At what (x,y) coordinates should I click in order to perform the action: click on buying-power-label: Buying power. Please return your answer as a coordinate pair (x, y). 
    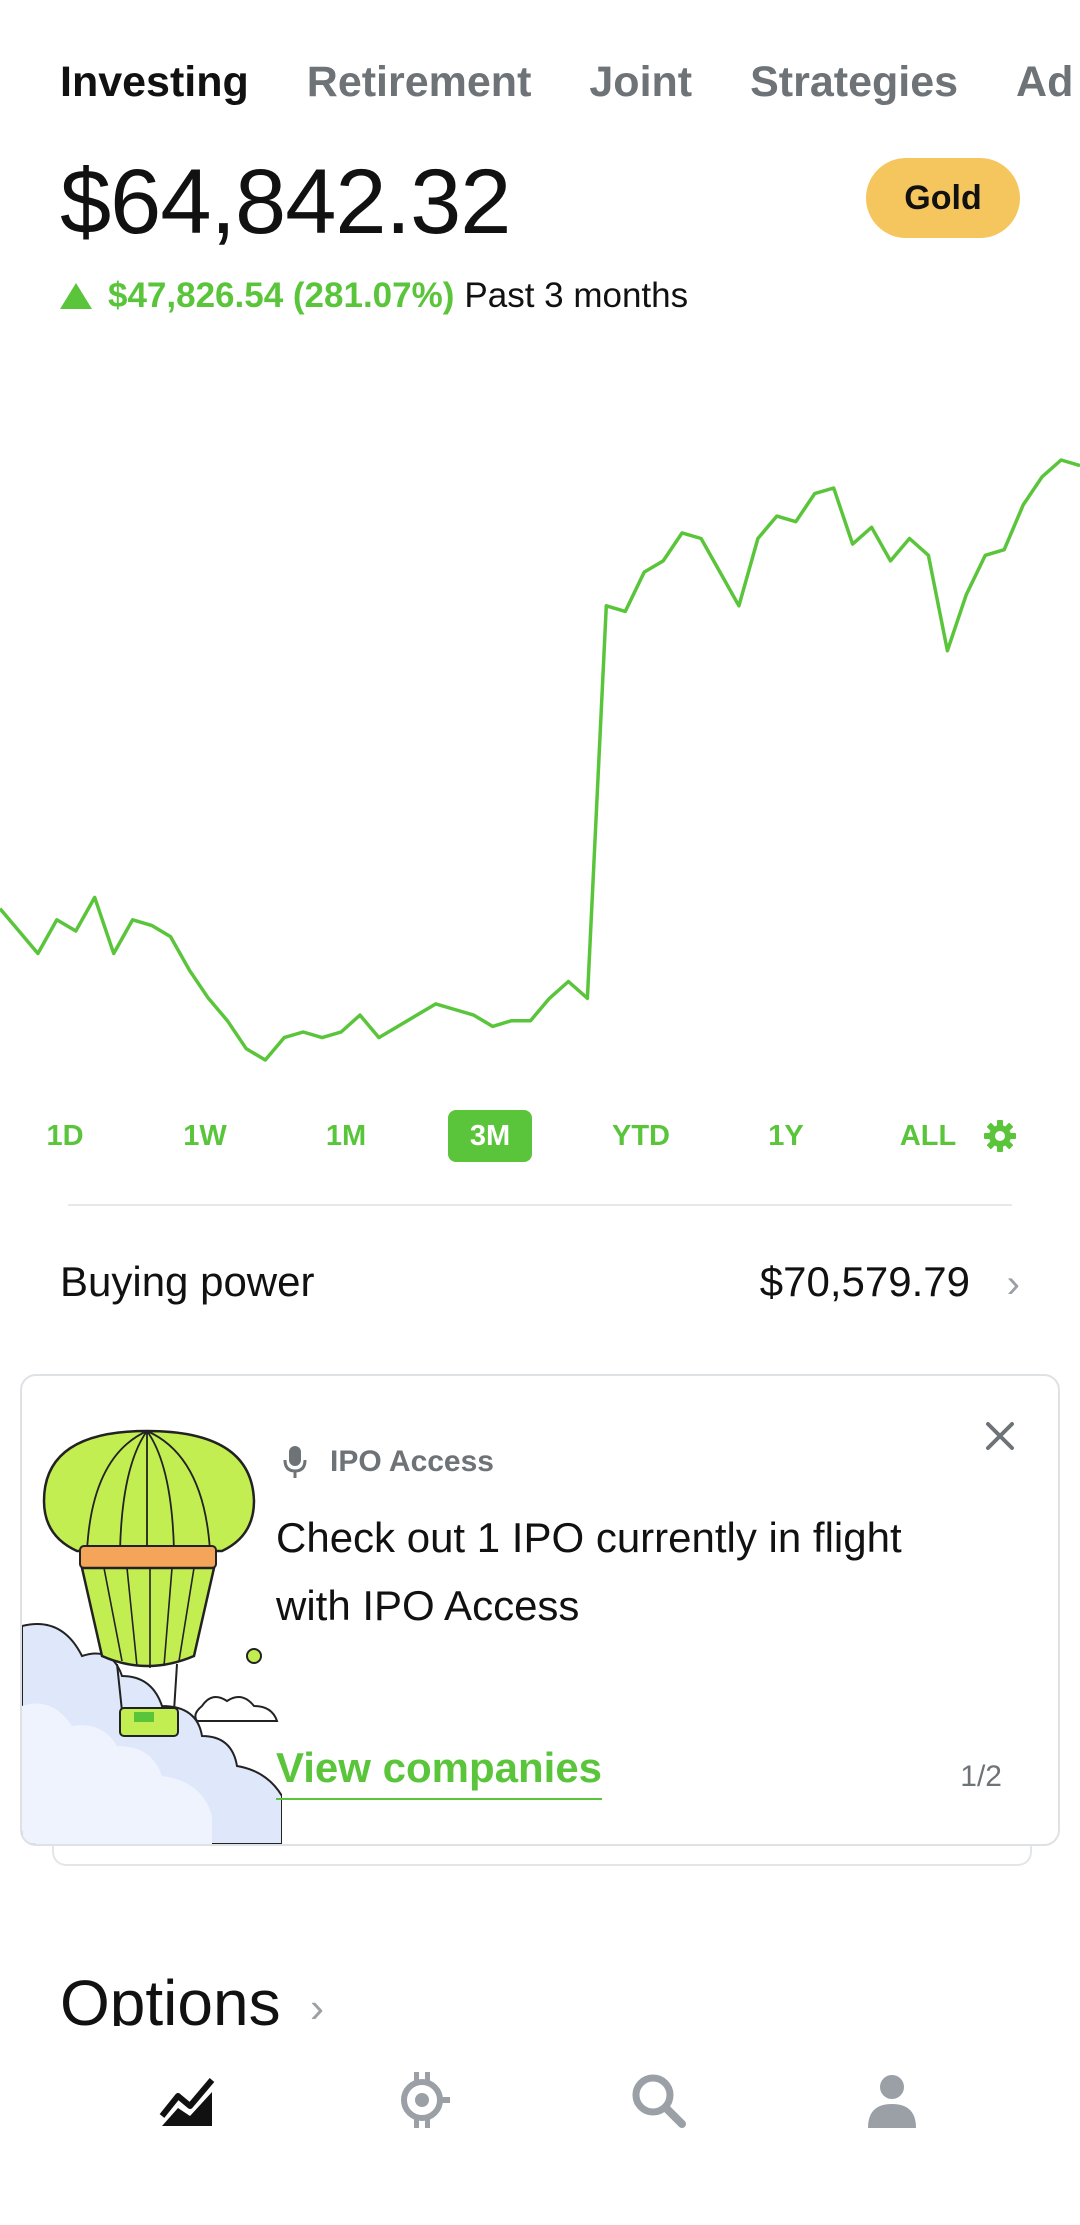
    Looking at the image, I should click on (187, 1281).